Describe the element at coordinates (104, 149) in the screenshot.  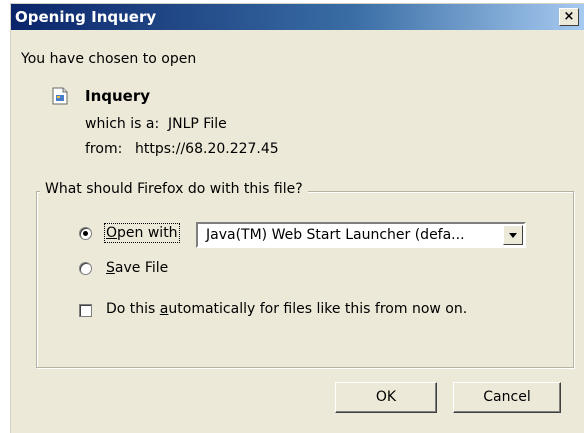
I see `file-source-label: from:` at that location.